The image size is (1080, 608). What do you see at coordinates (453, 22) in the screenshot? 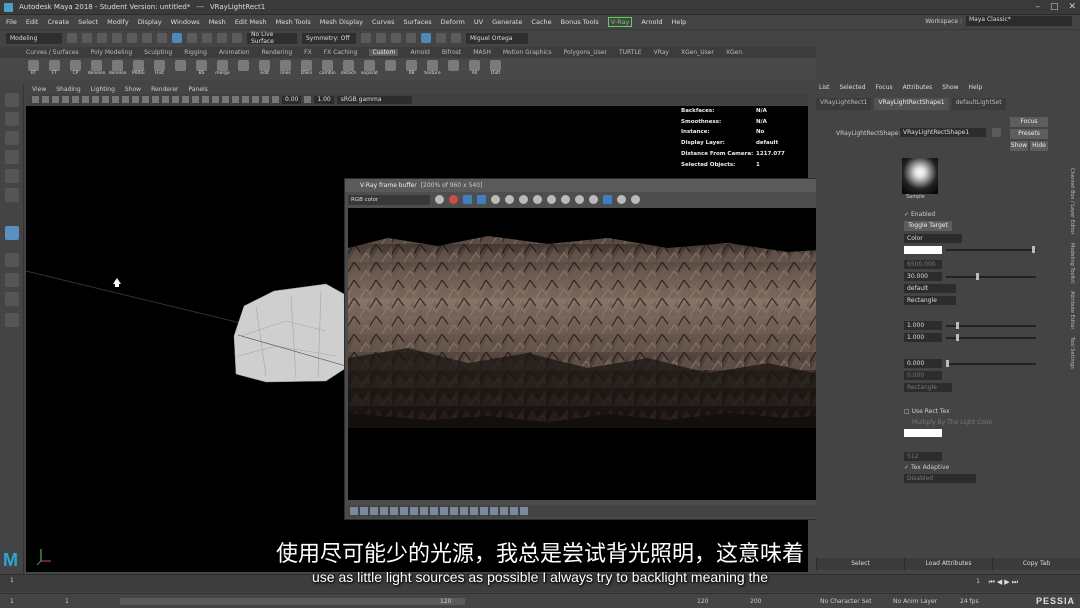
I see `menu-deform: Deform` at bounding box center [453, 22].